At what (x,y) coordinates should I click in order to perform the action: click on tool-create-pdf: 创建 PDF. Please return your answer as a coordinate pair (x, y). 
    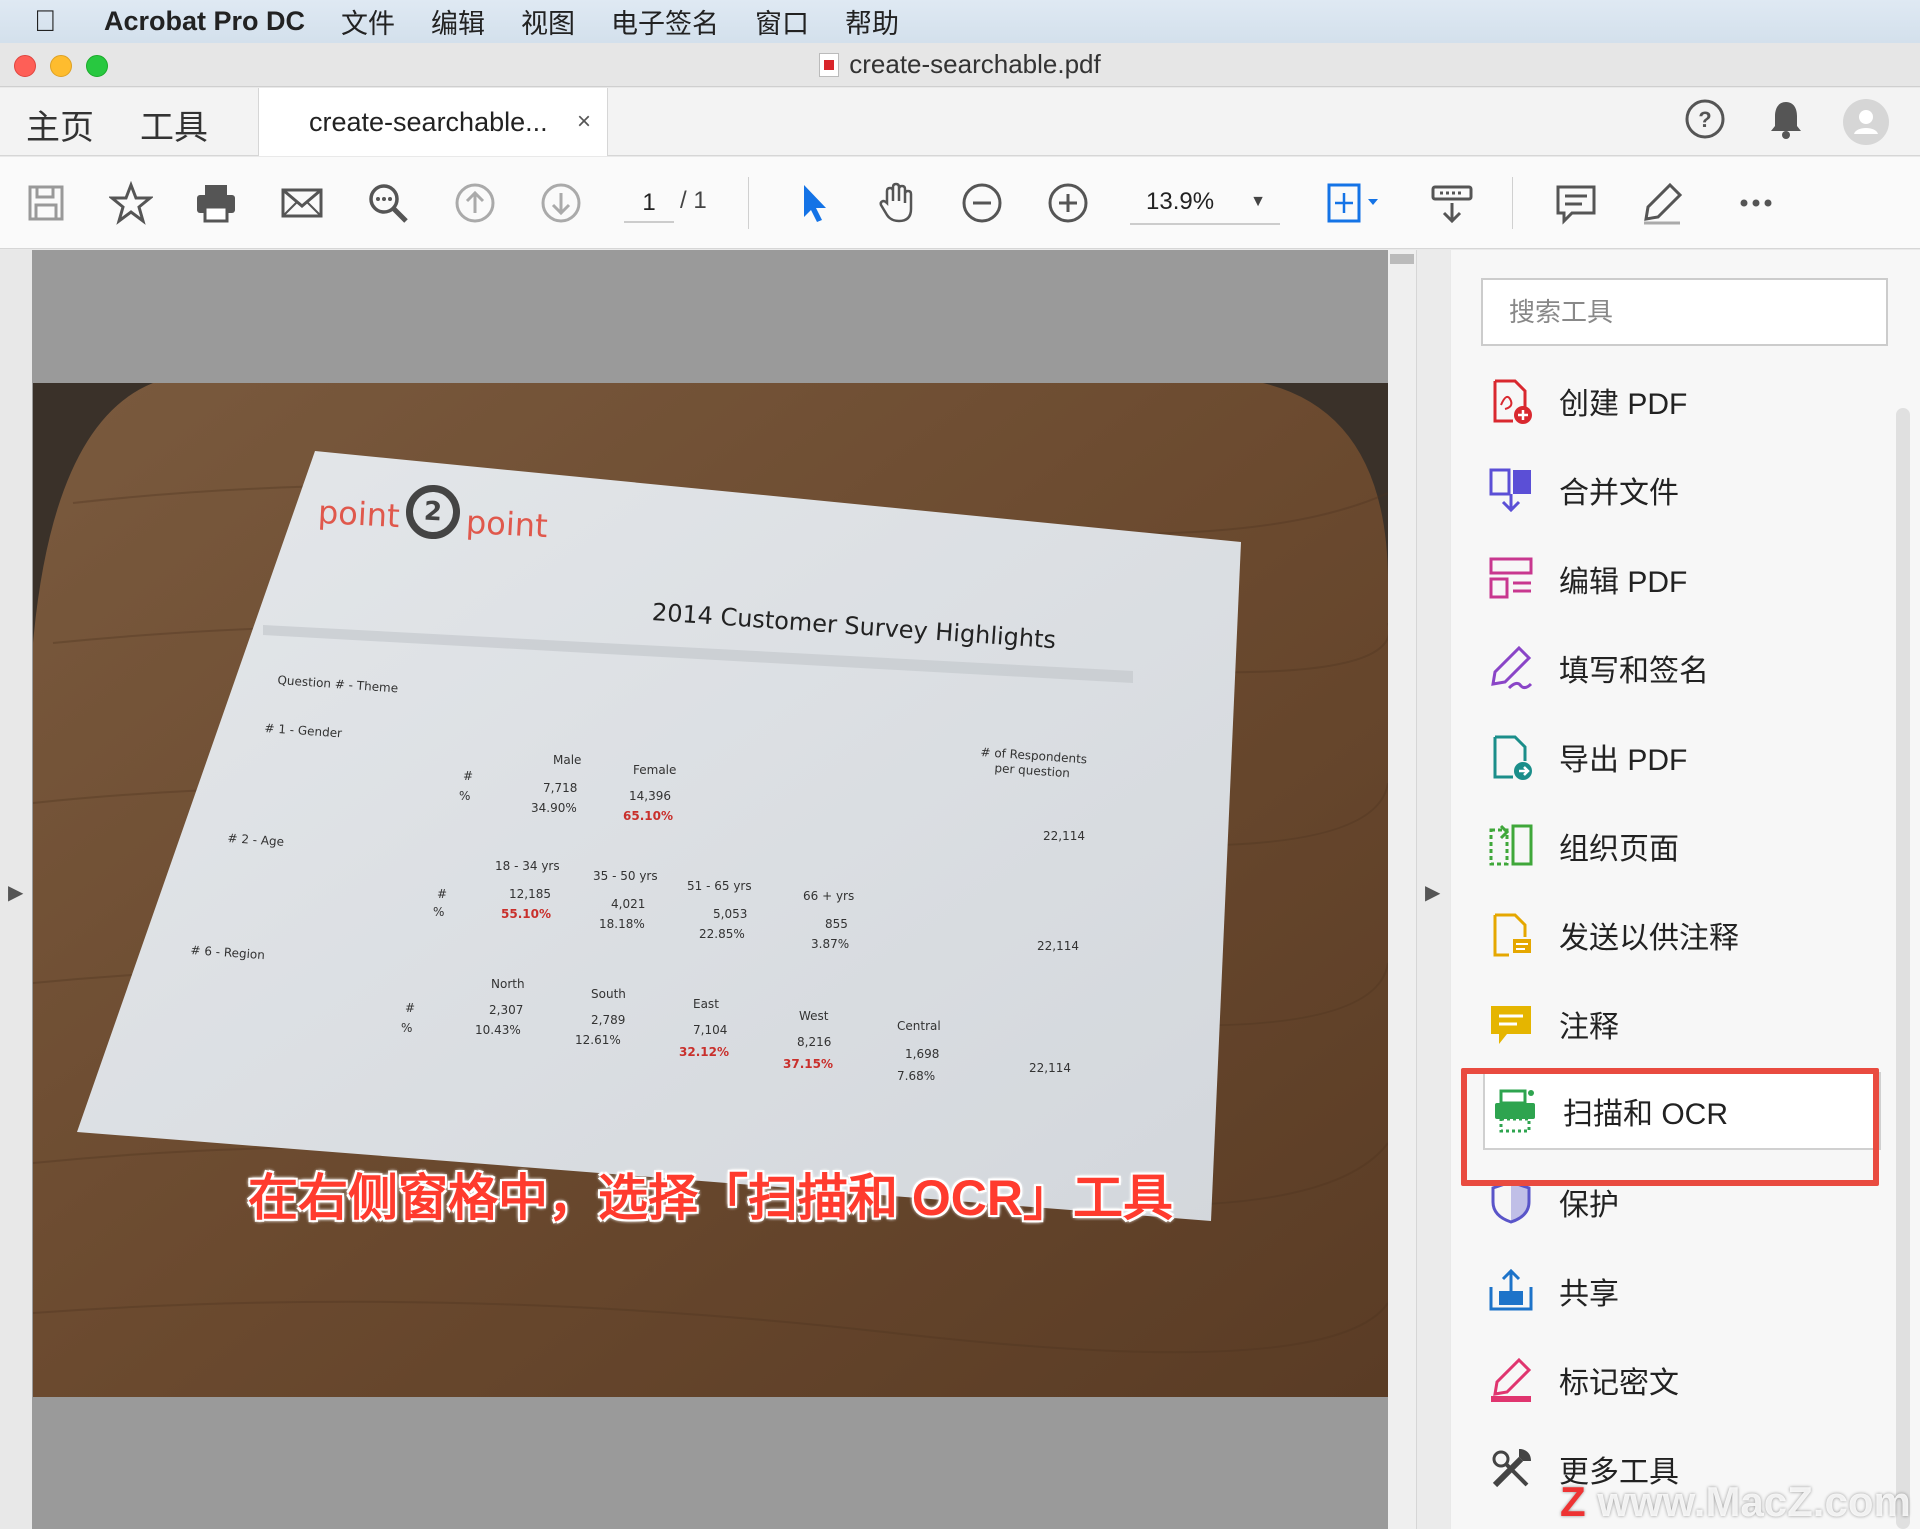
    Looking at the image, I should click on (1681, 401).